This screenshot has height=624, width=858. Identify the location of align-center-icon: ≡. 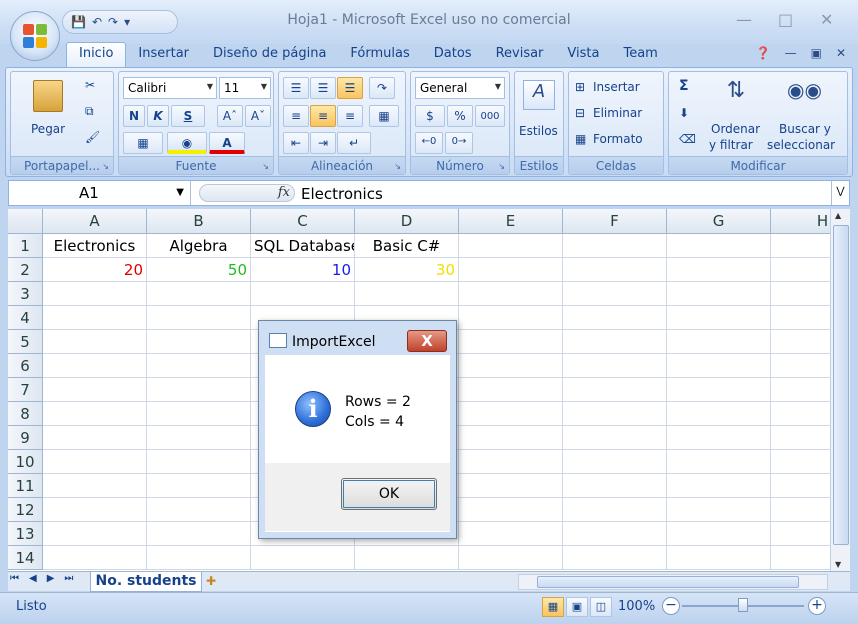
(323, 116).